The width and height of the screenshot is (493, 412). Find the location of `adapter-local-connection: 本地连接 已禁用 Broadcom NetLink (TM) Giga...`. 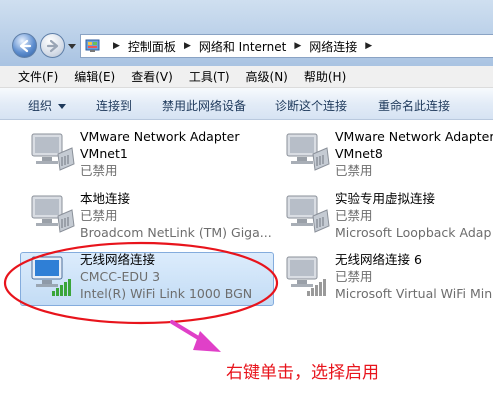

adapter-local-connection: 本地连接 已禁用 Broadcom NetLink (TM) Giga... is located at coordinates (150, 220).